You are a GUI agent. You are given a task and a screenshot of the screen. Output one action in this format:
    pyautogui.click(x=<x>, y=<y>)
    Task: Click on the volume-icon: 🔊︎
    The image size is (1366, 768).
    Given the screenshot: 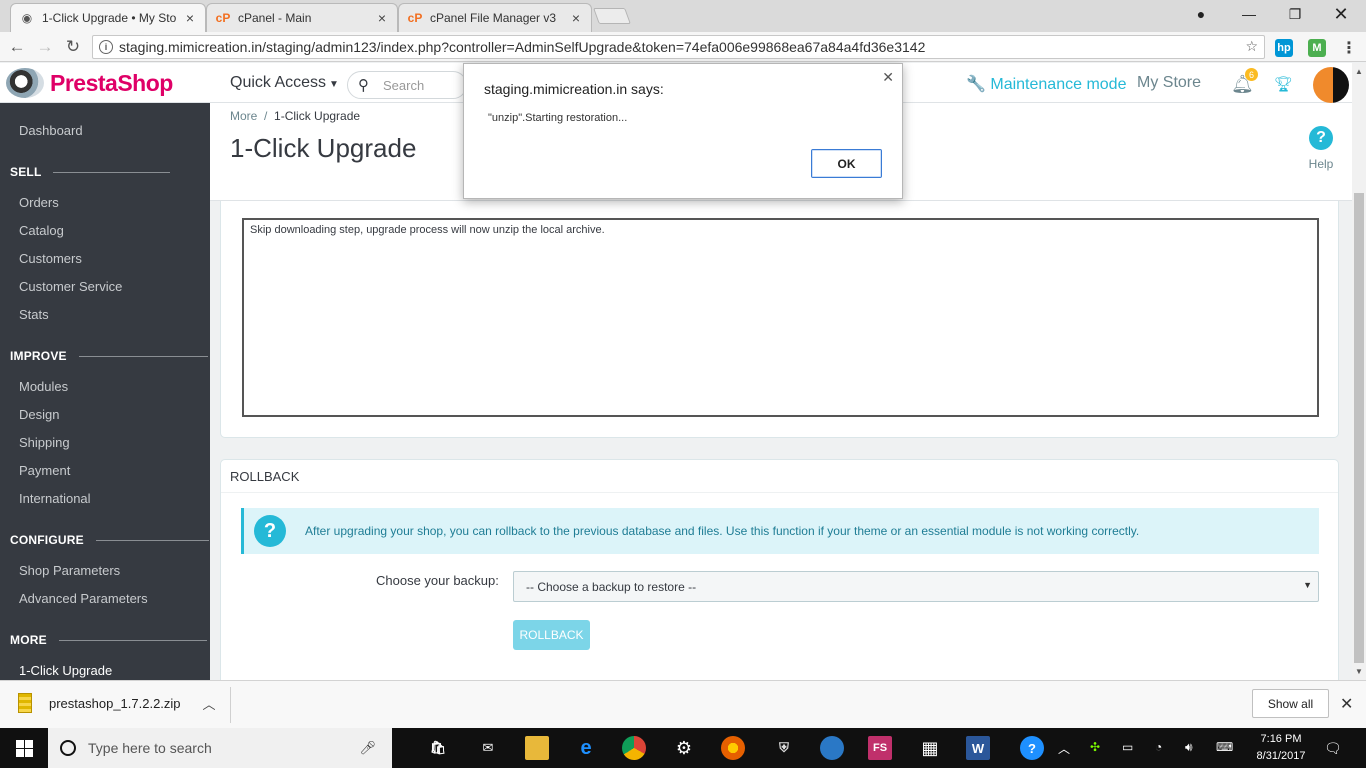 What is the action you would take?
    pyautogui.click(x=1189, y=747)
    